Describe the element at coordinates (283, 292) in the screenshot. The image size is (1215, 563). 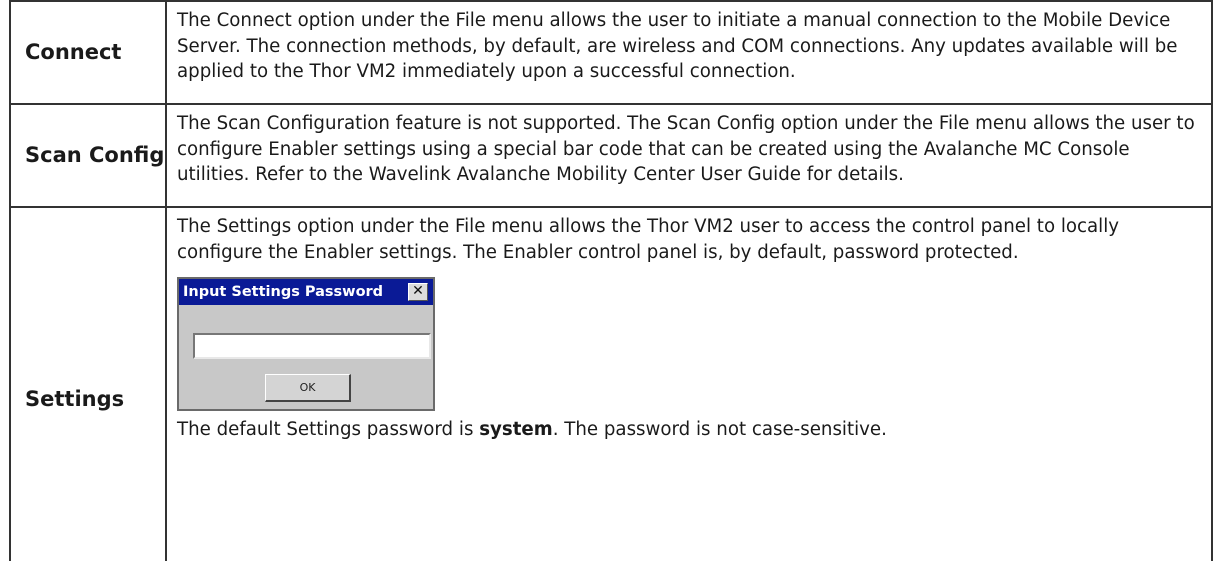
I see `dialog-title: Input Settings Password` at that location.